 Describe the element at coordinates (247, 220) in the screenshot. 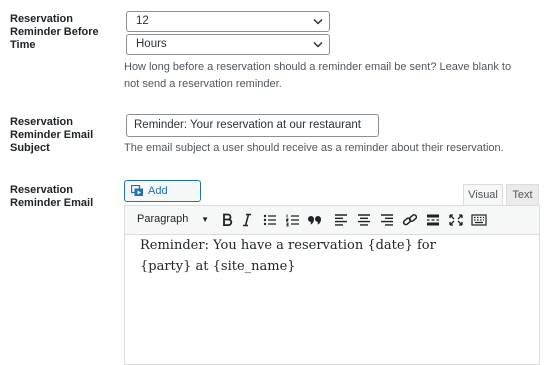

I see `italic-icon` at that location.